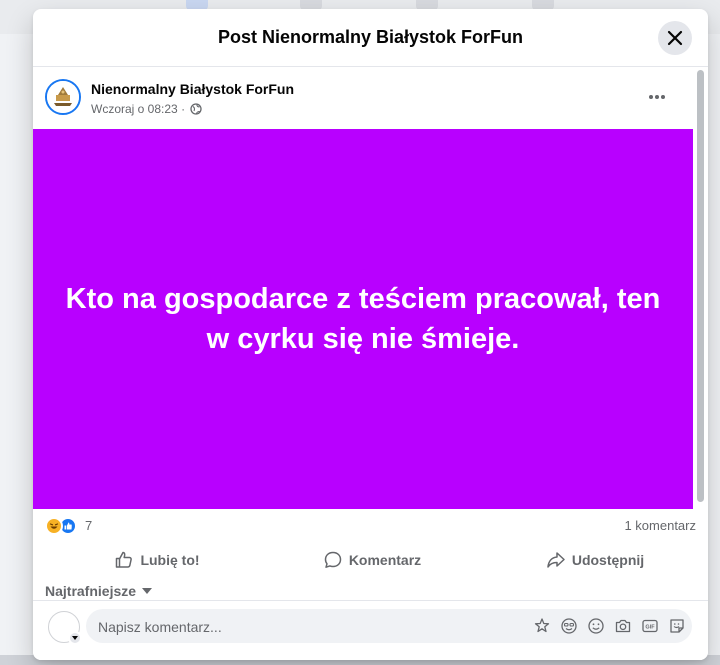  What do you see at coordinates (170, 560) in the screenshot?
I see `like-label: Lubię to!` at bounding box center [170, 560].